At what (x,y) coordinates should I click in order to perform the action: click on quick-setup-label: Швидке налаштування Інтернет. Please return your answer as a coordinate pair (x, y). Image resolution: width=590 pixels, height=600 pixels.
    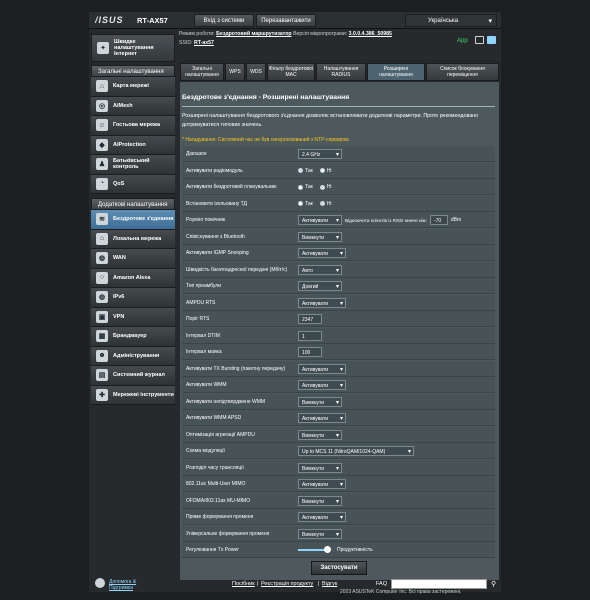
    Looking at the image, I should click on (134, 48).